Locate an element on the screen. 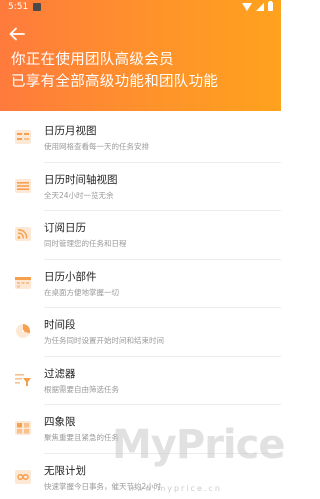 The height and width of the screenshot is (499, 320). feature-label: 时间段 is located at coordinates (60, 325).